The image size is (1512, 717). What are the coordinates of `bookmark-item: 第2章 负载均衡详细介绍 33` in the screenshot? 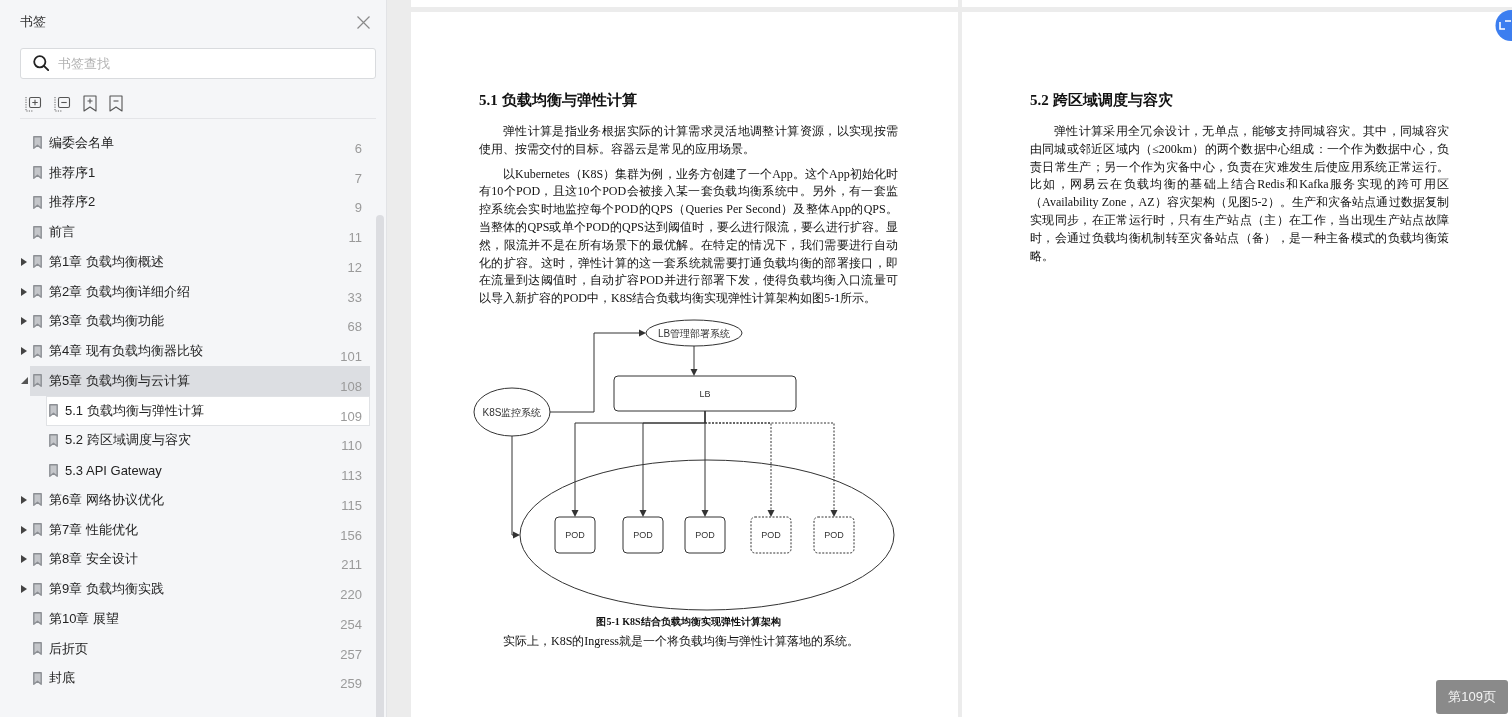 It's located at (200, 291).